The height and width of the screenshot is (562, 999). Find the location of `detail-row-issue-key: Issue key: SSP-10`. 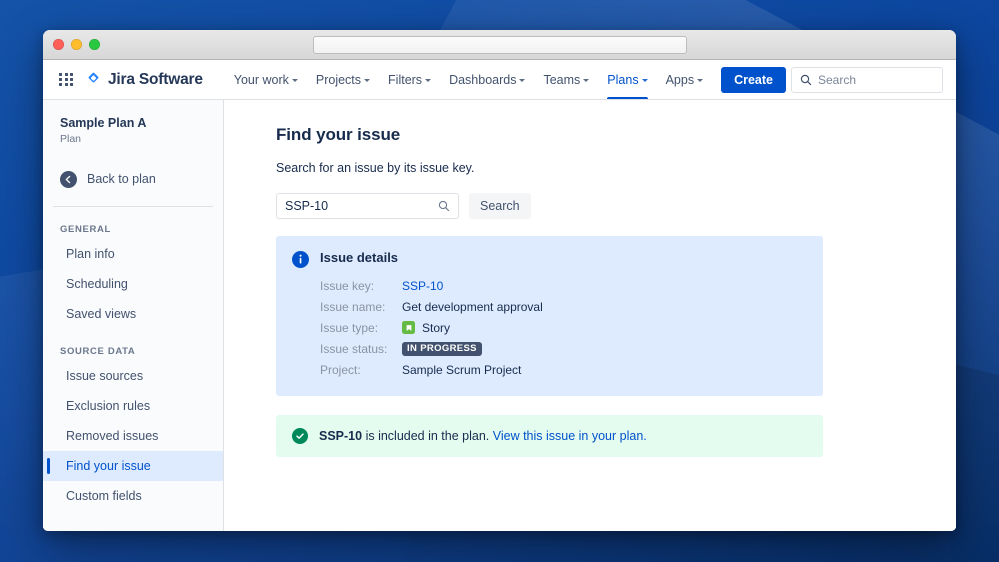

detail-row-issue-key: Issue key: SSP-10 is located at coordinates (563, 285).